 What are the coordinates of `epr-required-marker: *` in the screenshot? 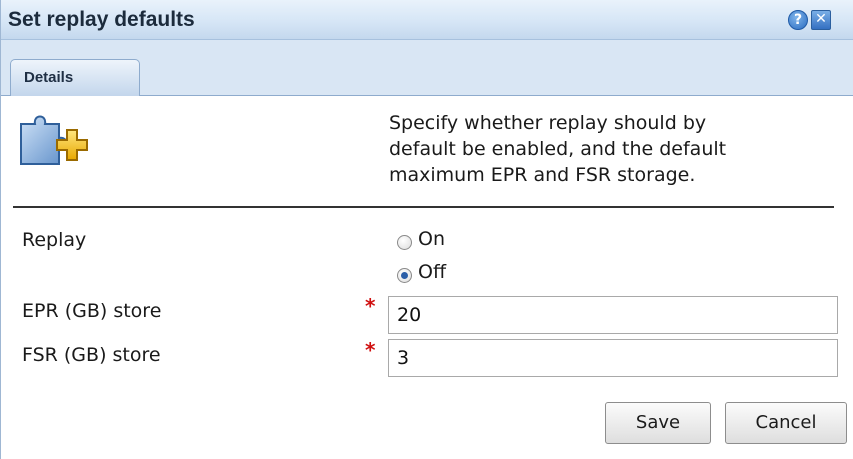 It's located at (370, 306).